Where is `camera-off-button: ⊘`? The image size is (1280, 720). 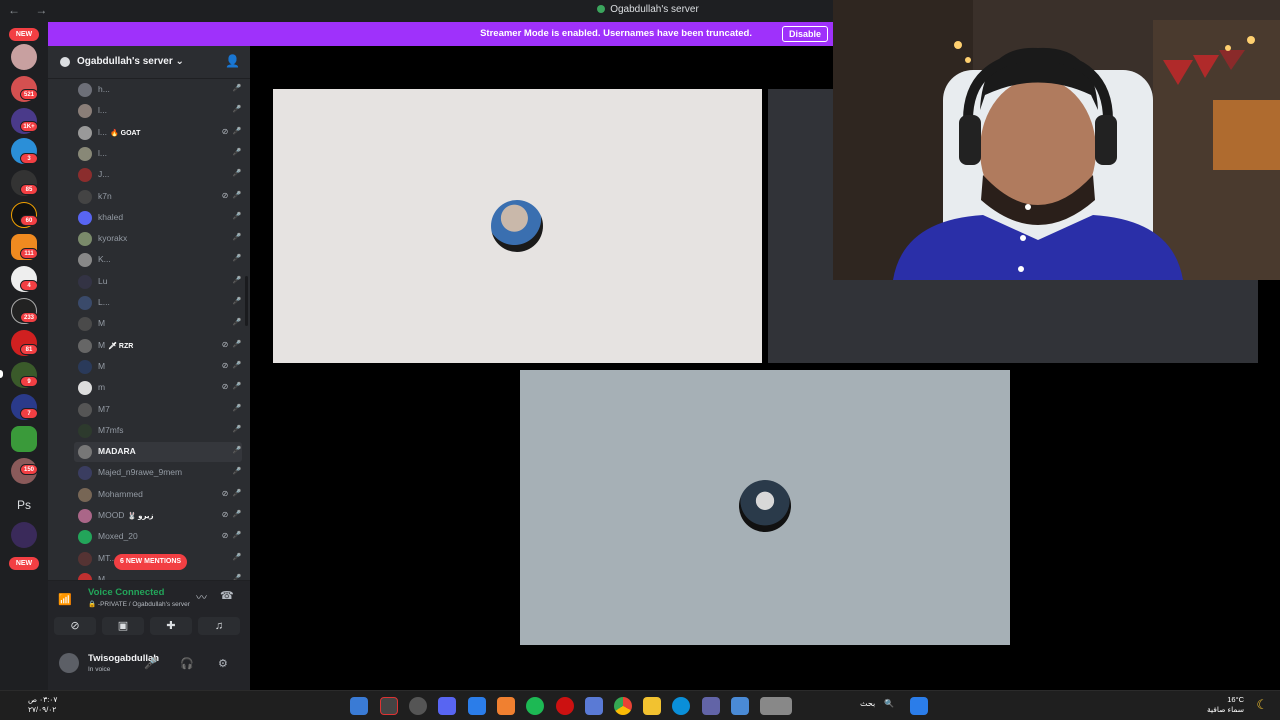 camera-off-button: ⊘ is located at coordinates (75, 626).